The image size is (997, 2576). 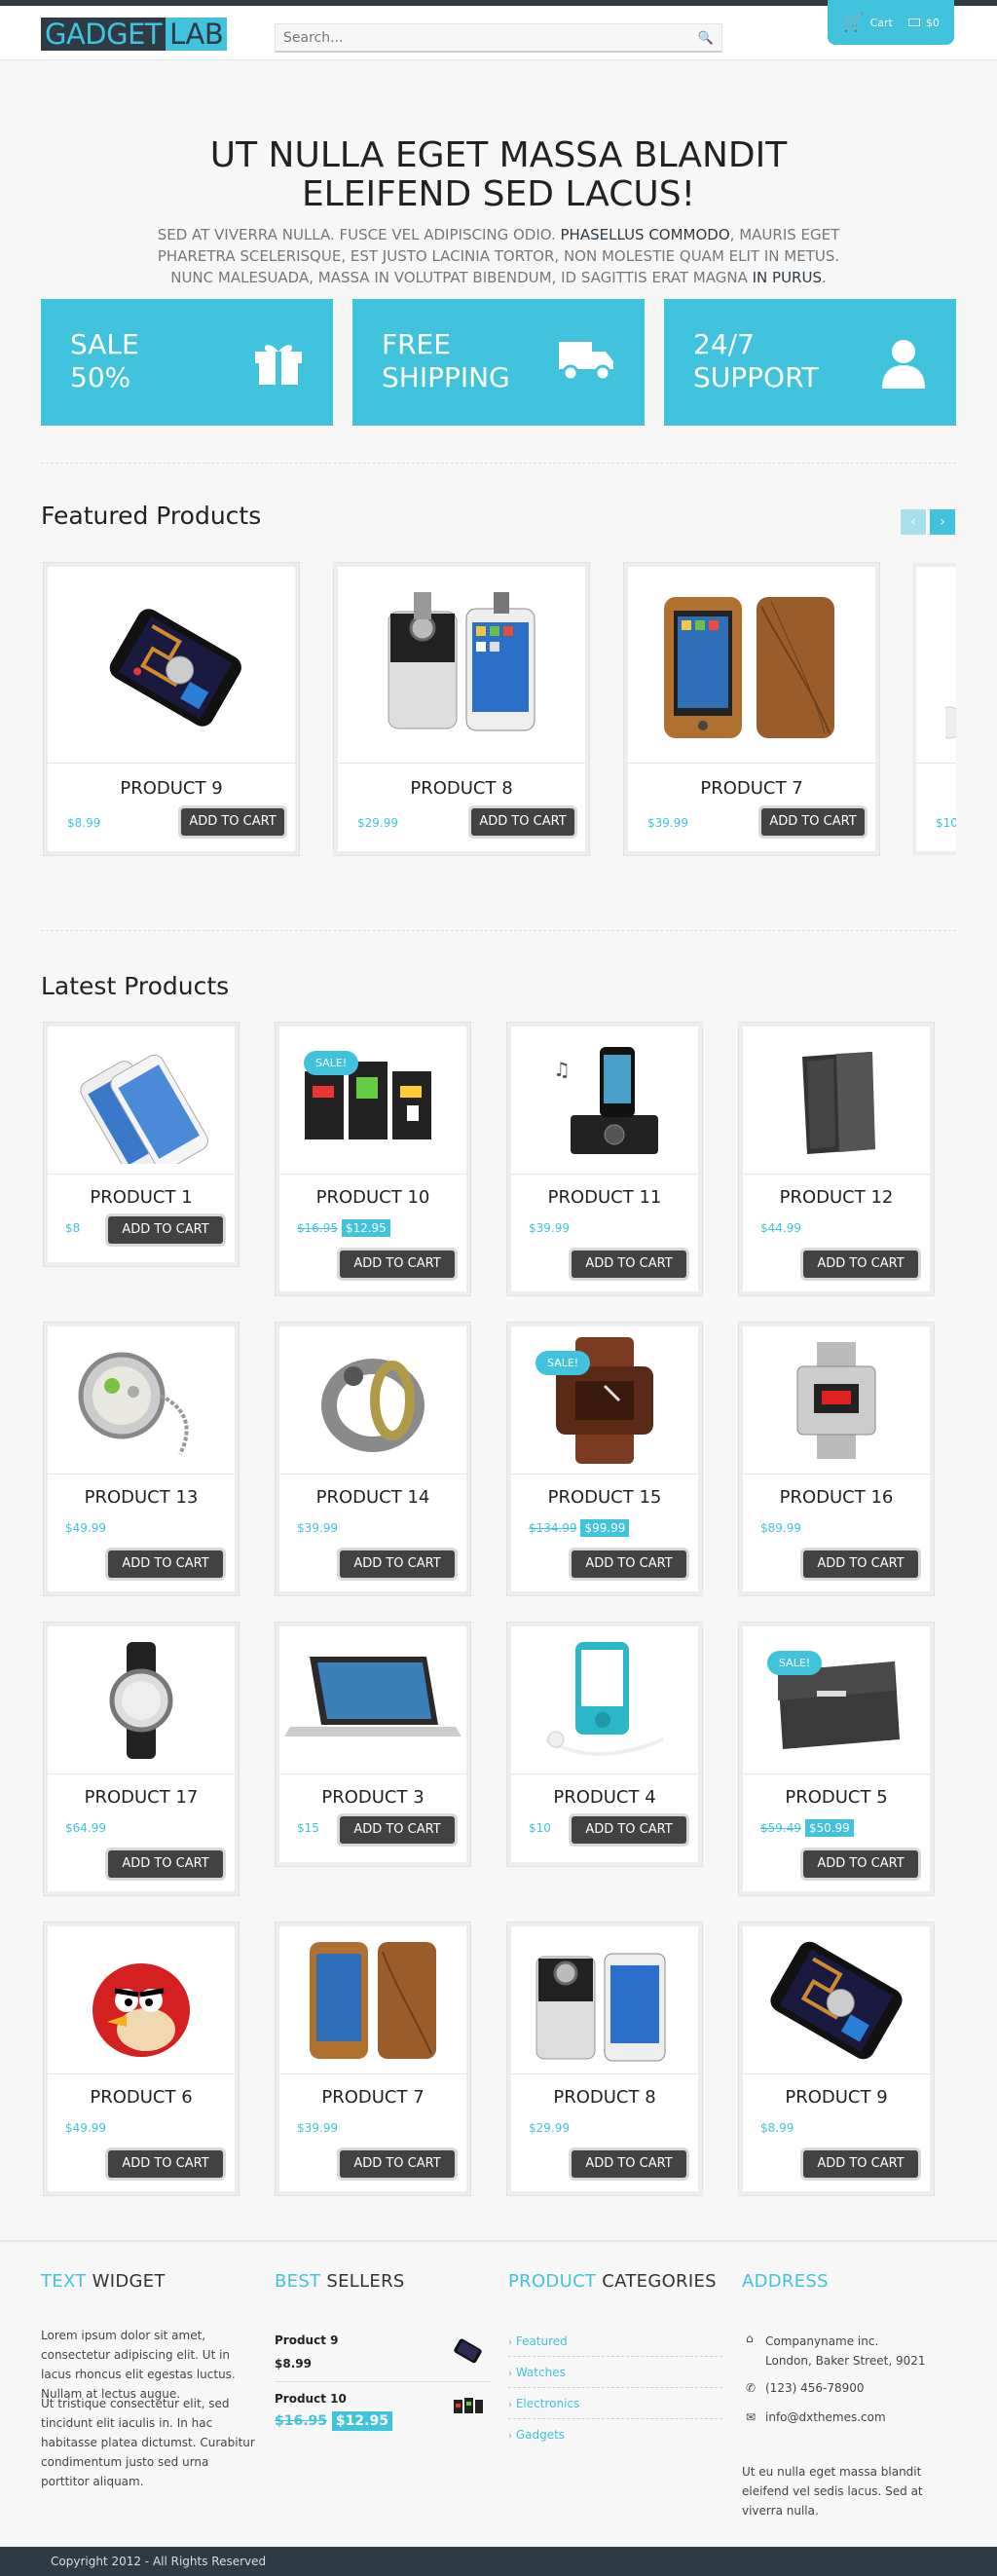 I want to click on featured-card: PRODUCT 8 $29.99 ADD TO CART, so click(x=461, y=709).